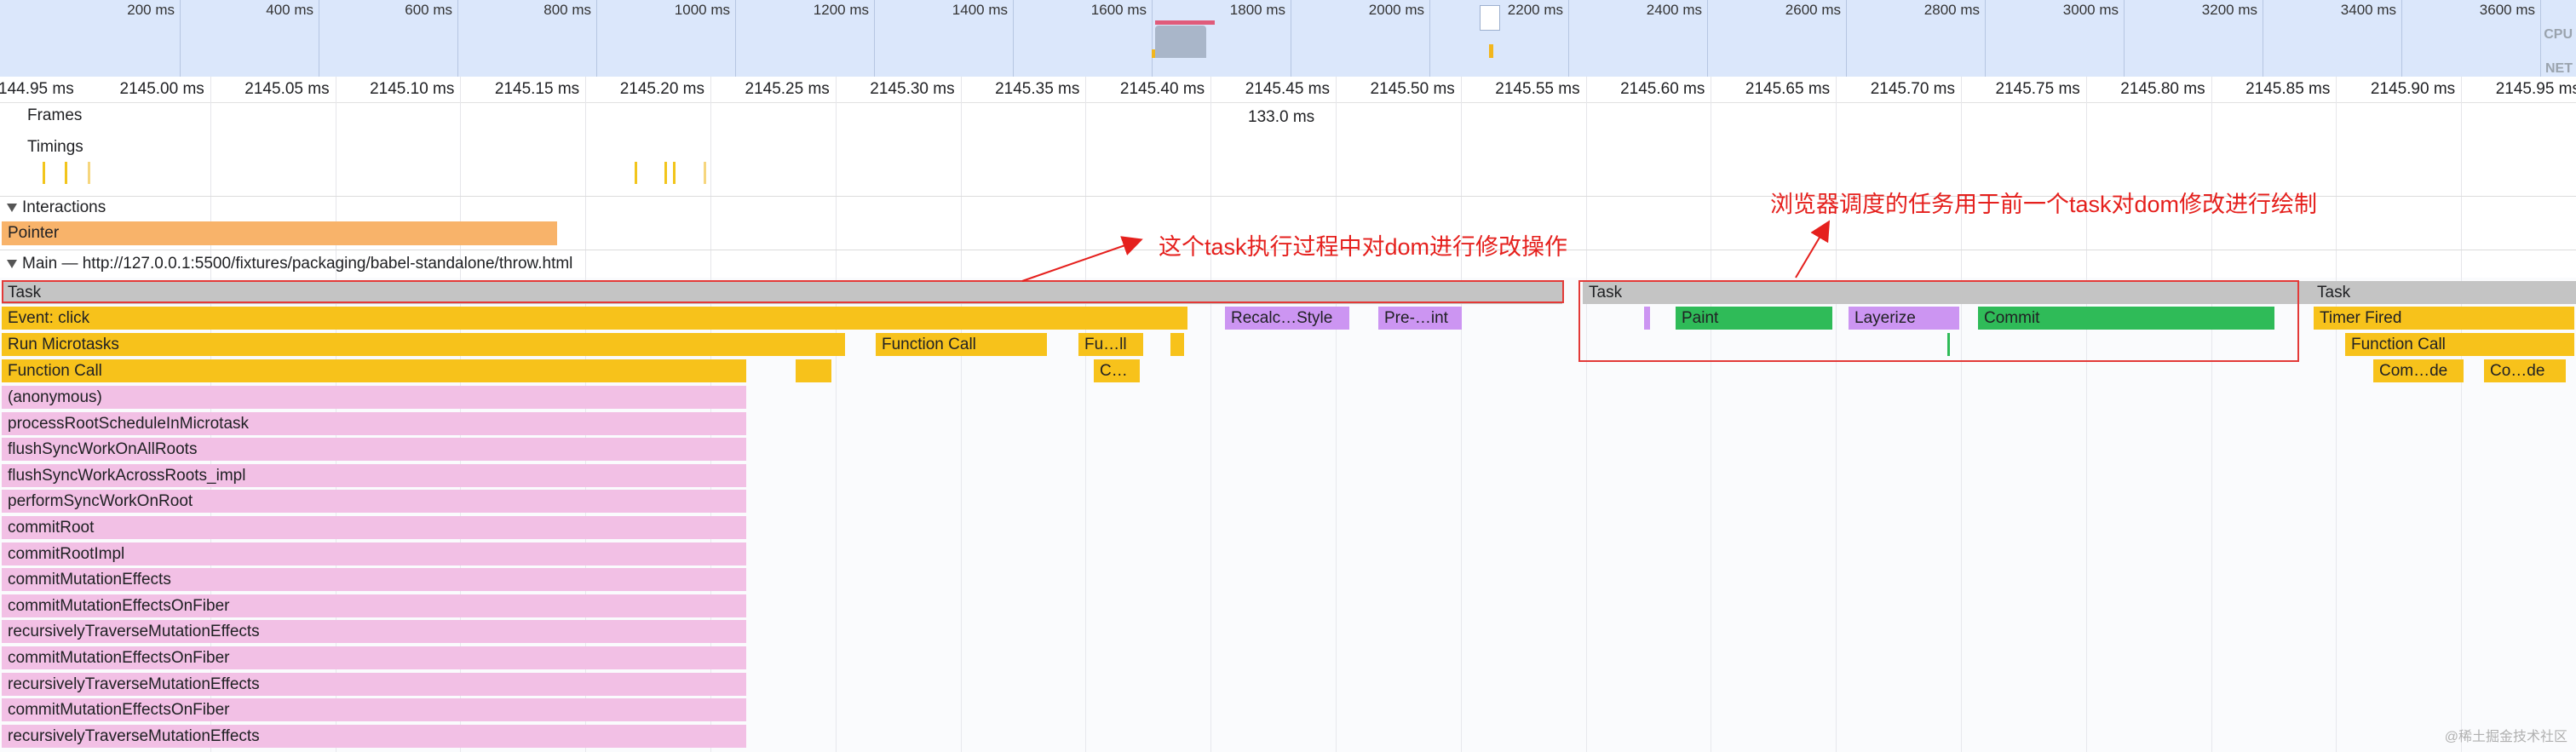 This screenshot has width=2576, height=752. Describe the element at coordinates (2506, 737) in the screenshot. I see `watermark: @稀土掘金技术社区` at that location.